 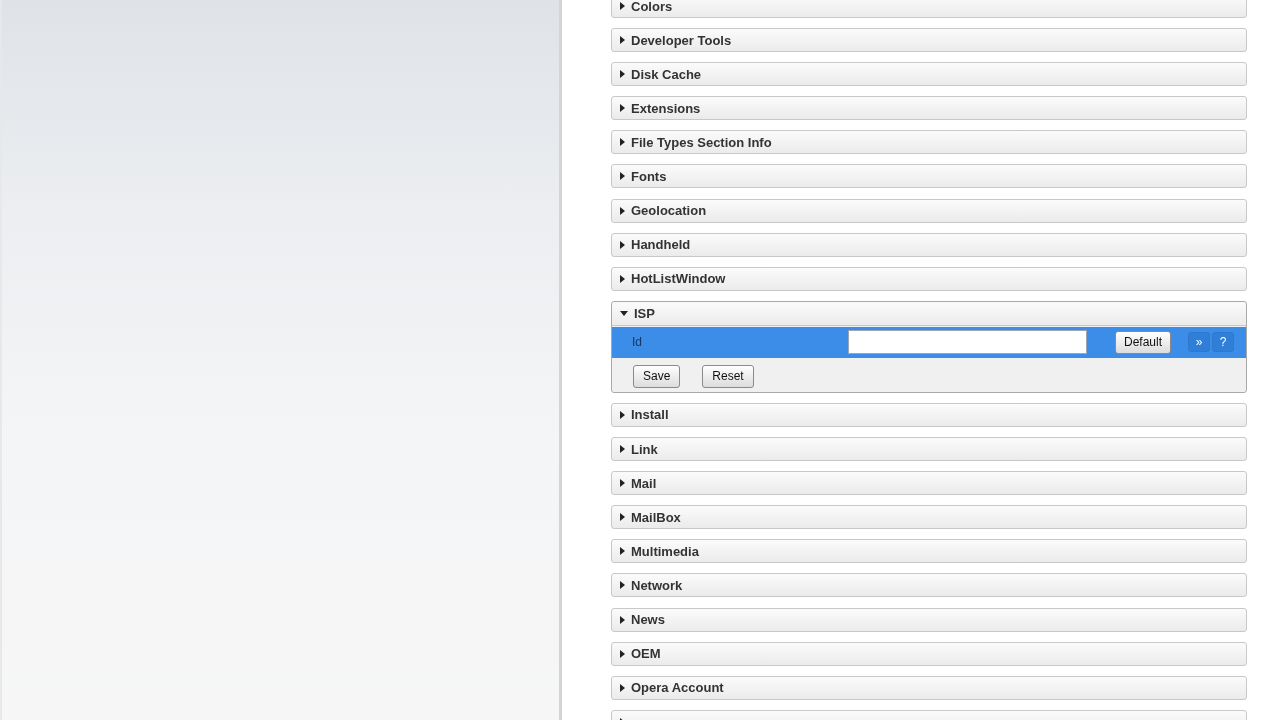 I want to click on section-header: Multimedia, so click(x=929, y=551).